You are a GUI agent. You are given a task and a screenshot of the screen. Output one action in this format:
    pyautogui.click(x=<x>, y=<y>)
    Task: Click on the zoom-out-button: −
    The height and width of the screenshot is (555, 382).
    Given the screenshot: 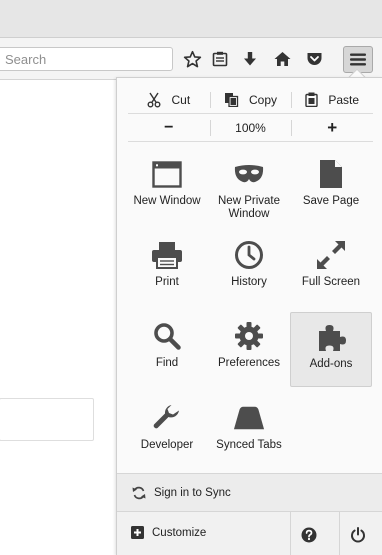 What is the action you would take?
    pyautogui.click(x=169, y=127)
    